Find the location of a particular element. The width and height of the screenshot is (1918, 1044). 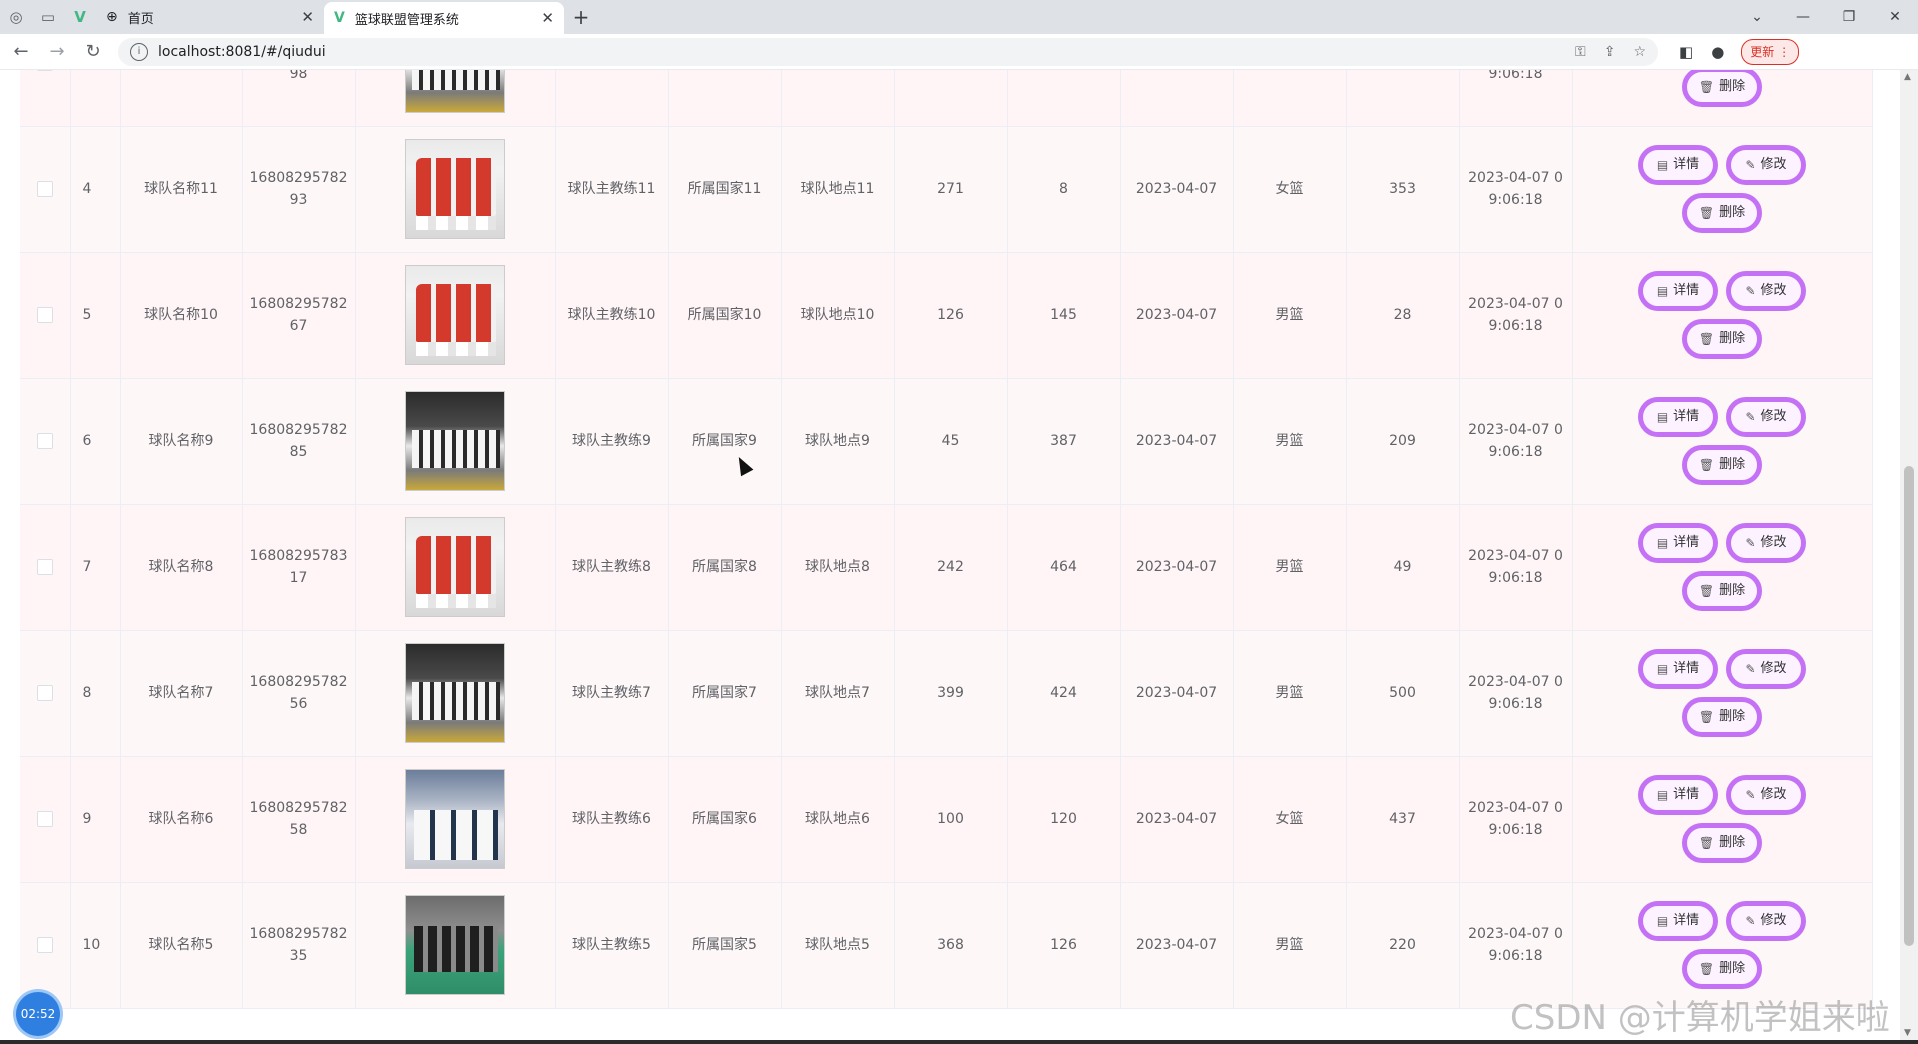

scrollbar-thumb is located at coordinates (1909, 706).